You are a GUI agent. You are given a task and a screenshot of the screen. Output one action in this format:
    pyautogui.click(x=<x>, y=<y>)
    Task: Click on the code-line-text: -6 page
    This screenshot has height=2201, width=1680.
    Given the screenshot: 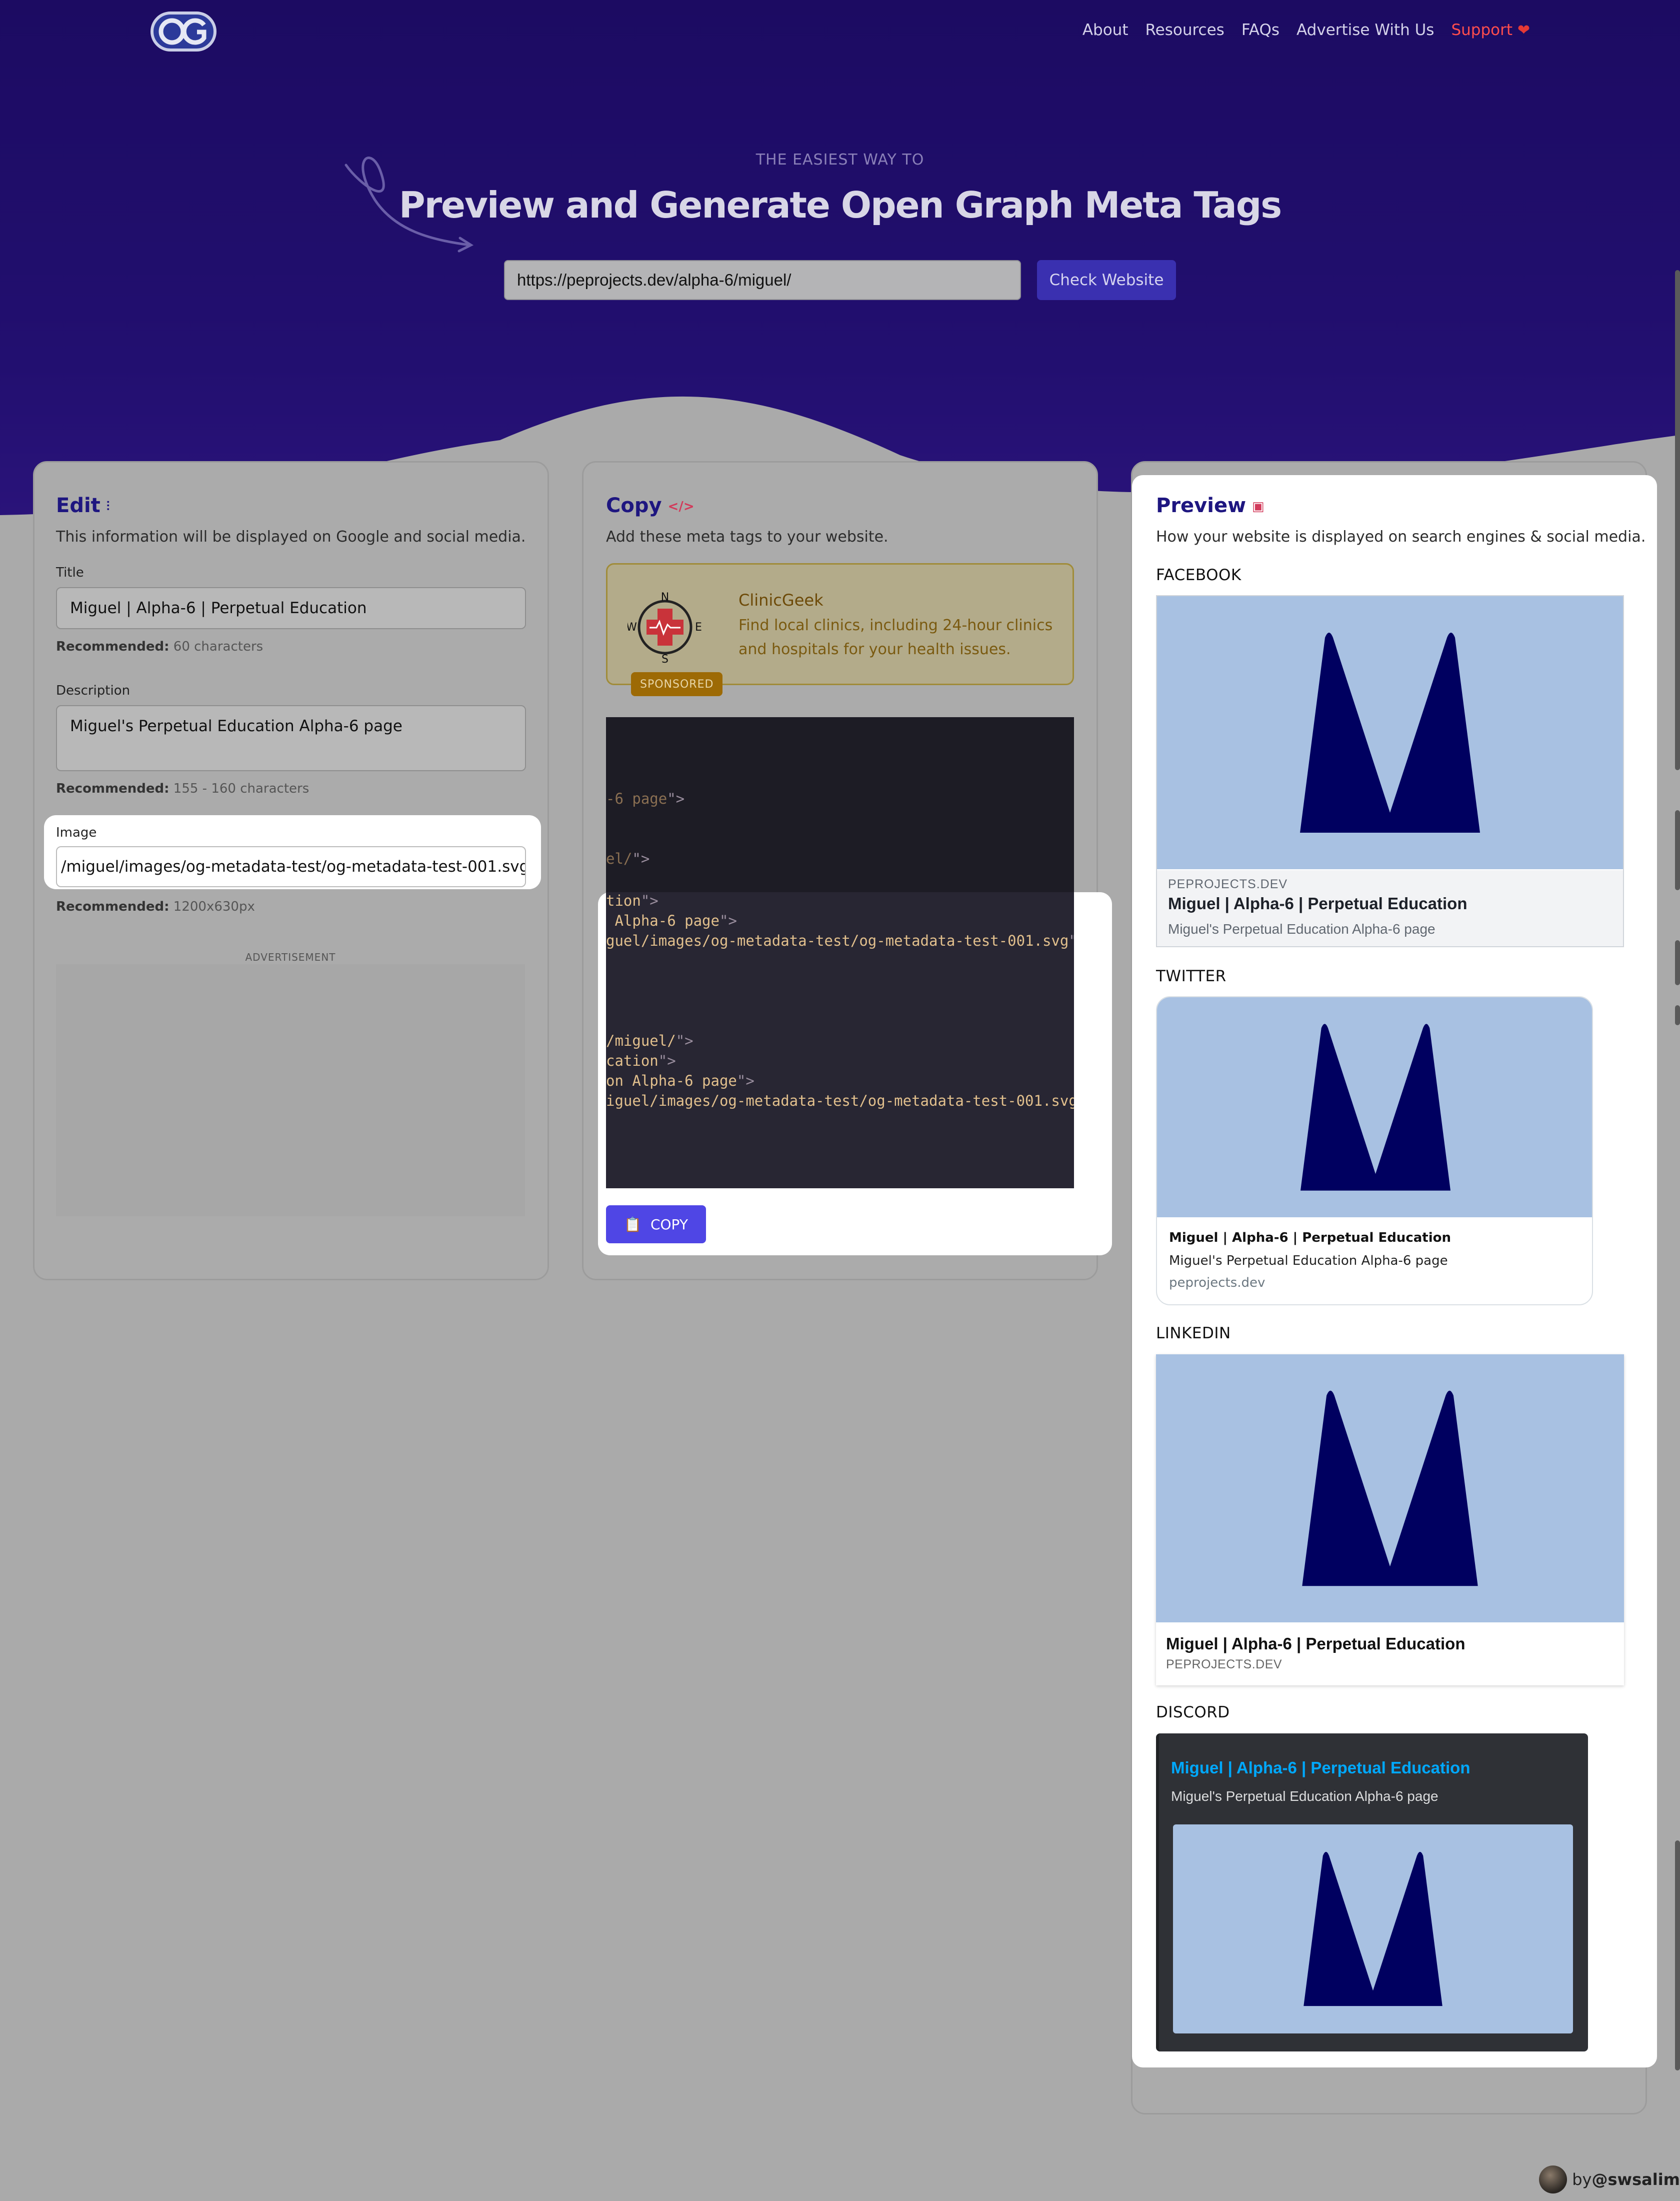 What is the action you would take?
    pyautogui.click(x=637, y=798)
    